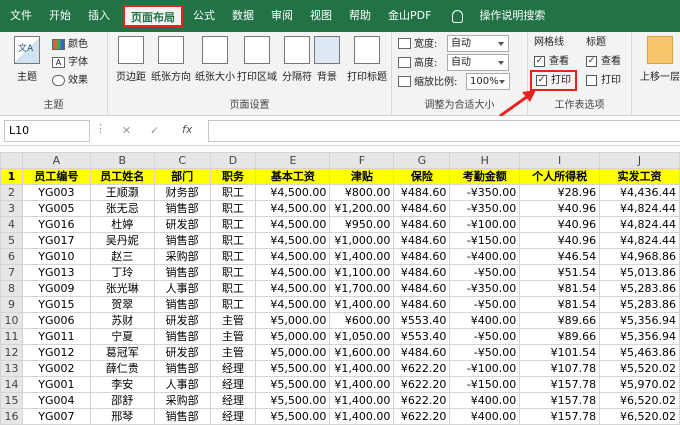  Describe the element at coordinates (639, 192) in the screenshot. I see `cell: ¥4,436.44` at that location.